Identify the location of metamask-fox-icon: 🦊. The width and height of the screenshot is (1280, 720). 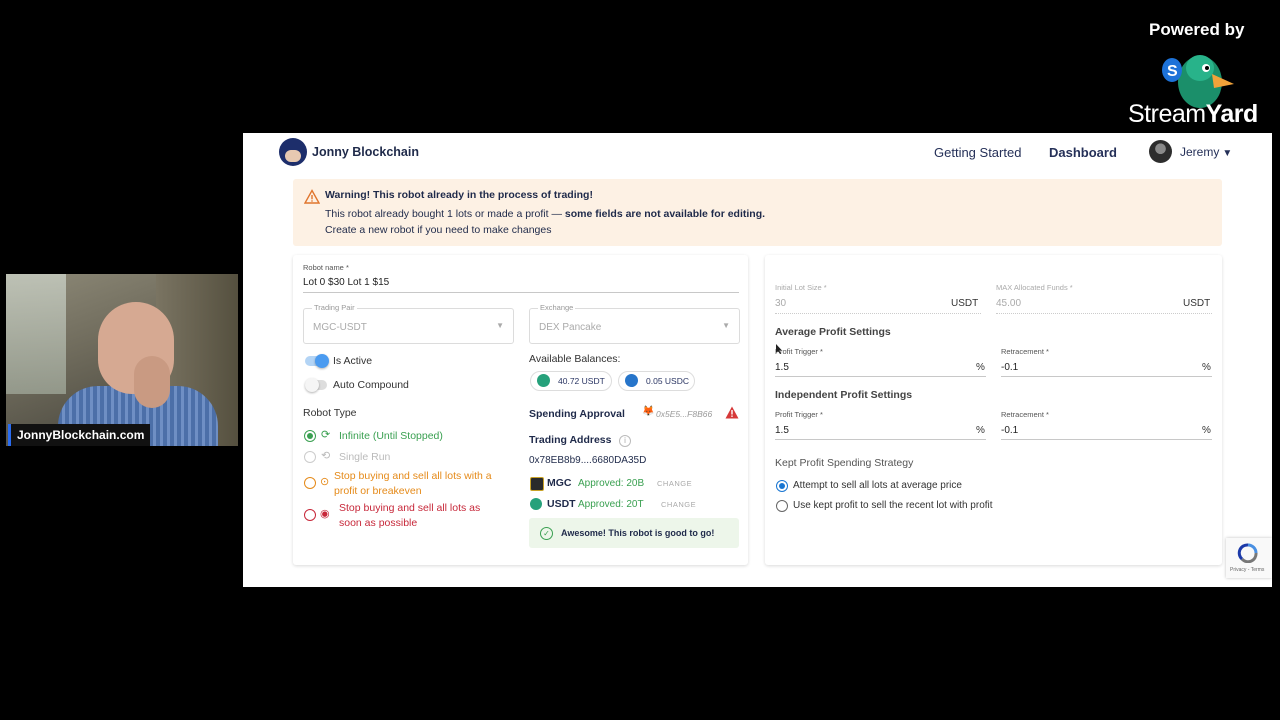
(648, 411).